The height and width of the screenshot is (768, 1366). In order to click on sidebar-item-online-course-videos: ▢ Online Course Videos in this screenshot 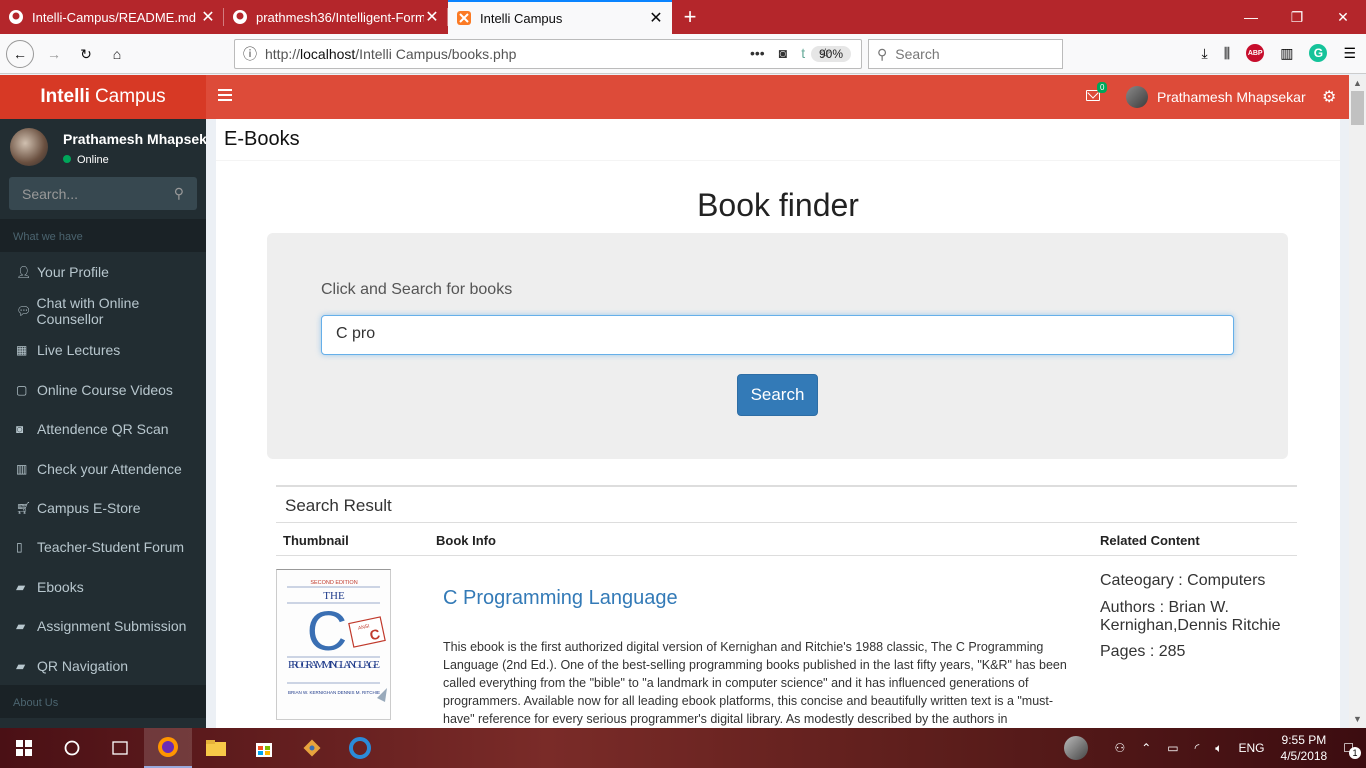, I will do `click(103, 389)`.